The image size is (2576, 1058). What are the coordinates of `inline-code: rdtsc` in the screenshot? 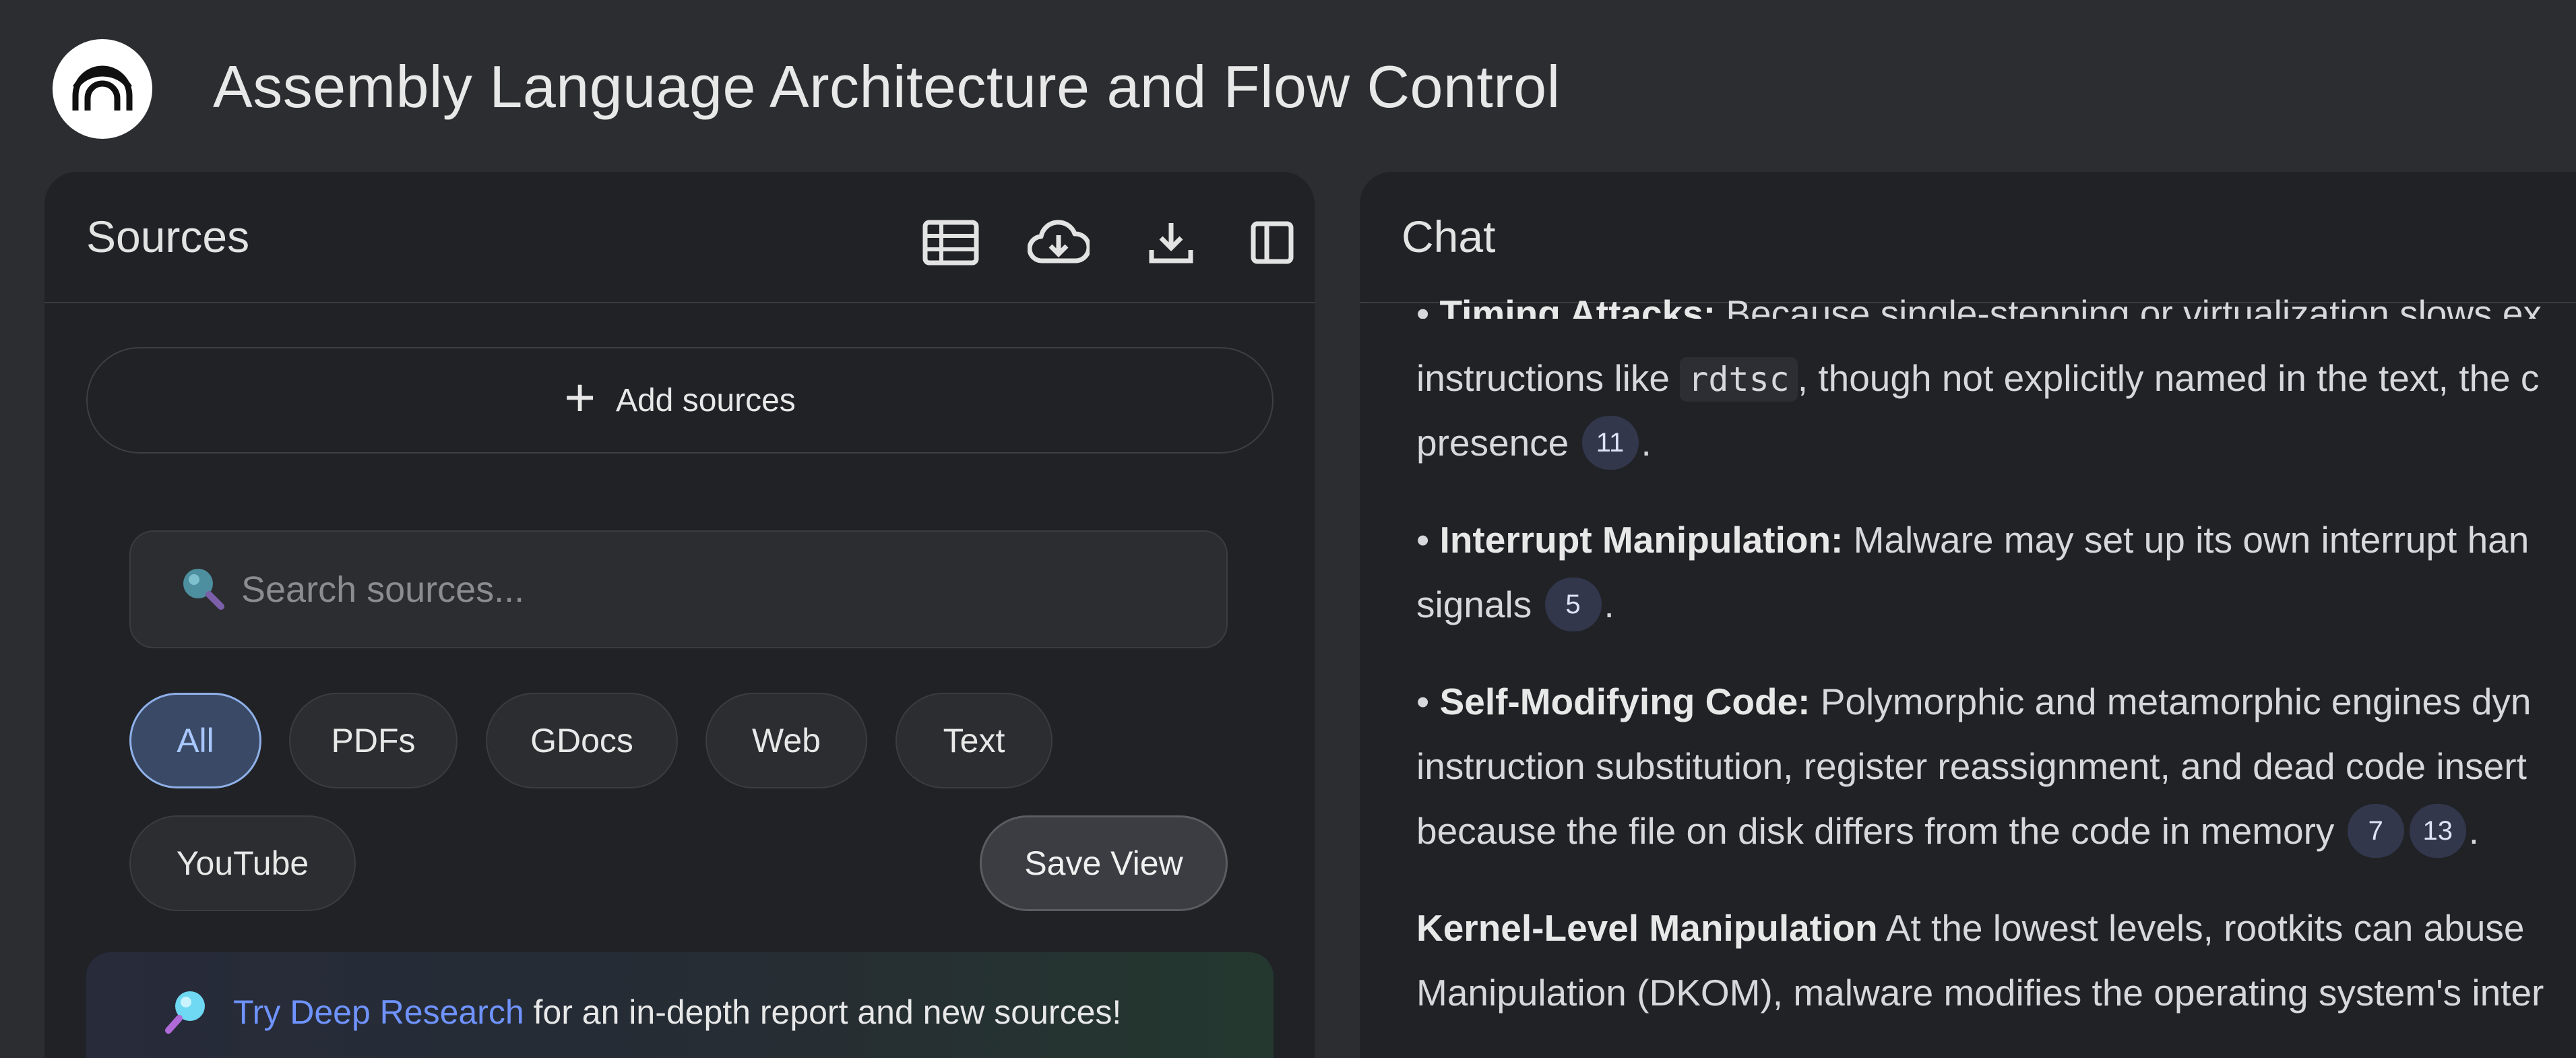 It's located at (1739, 379).